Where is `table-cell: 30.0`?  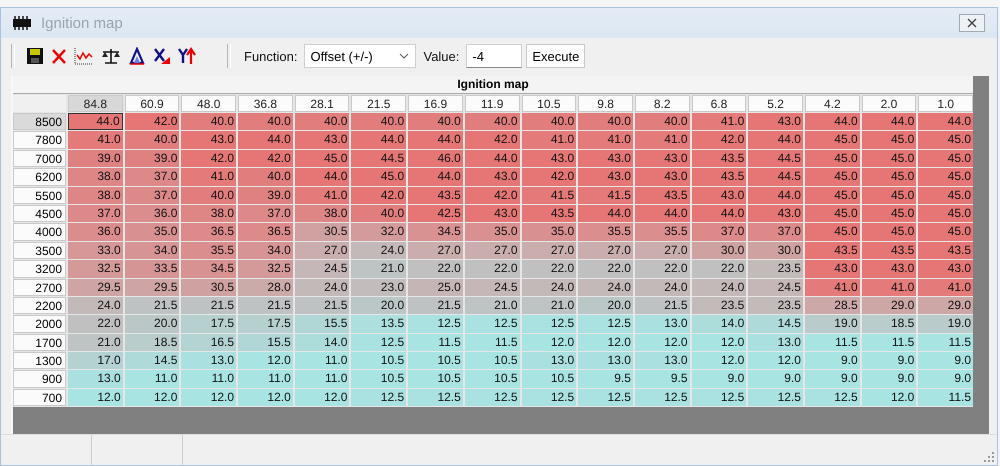 table-cell: 30.0 is located at coordinates (719, 251).